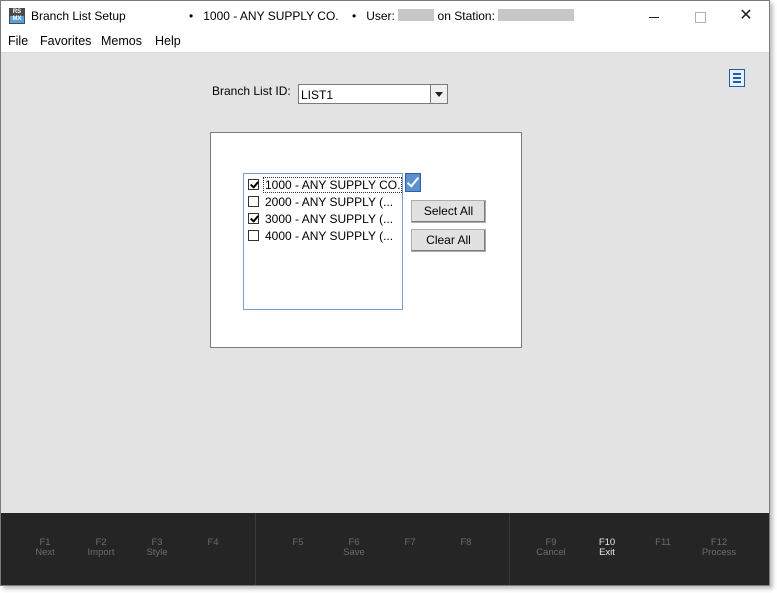 The width and height of the screenshot is (777, 593). I want to click on menu-file: File, so click(18, 41).